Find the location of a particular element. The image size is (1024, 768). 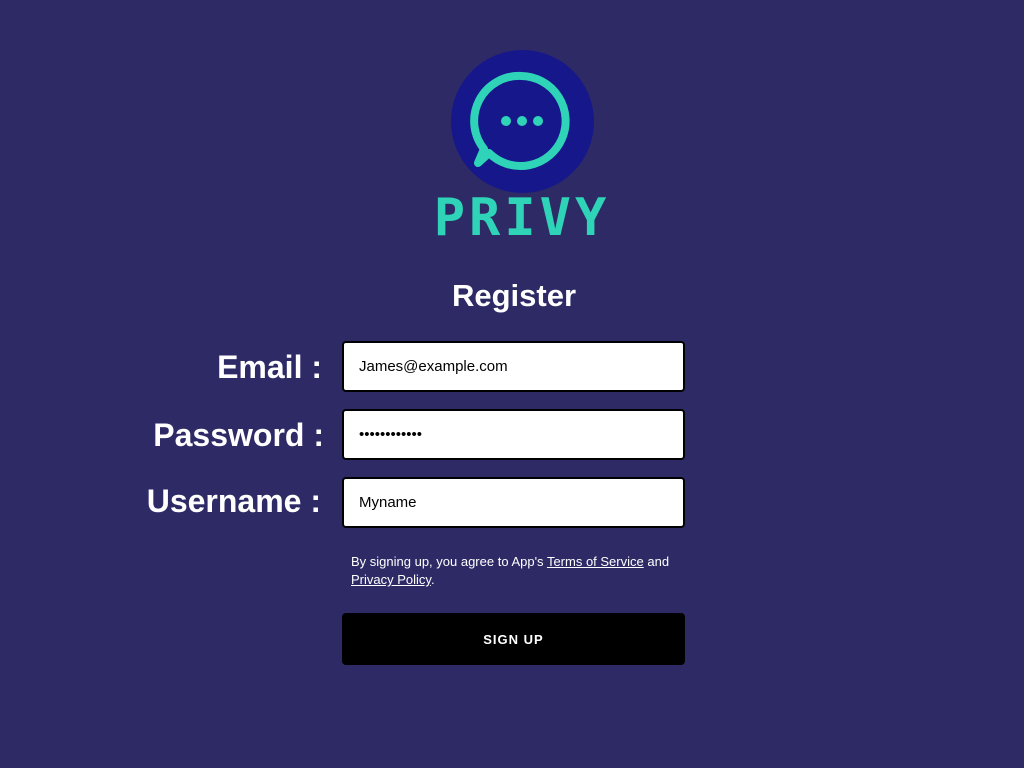

email-field is located at coordinates (513, 366).